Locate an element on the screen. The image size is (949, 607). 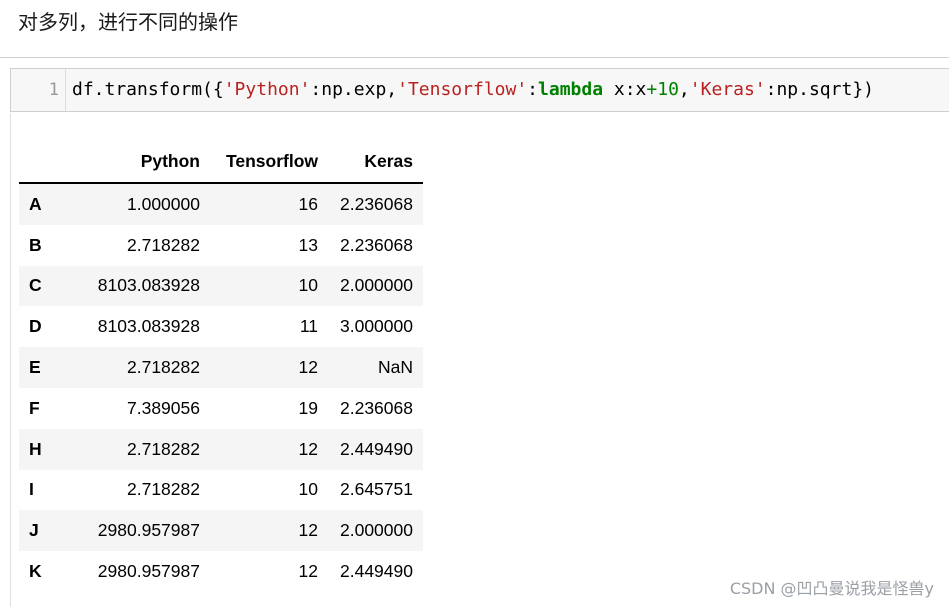
header-python: Python is located at coordinates (134, 162).